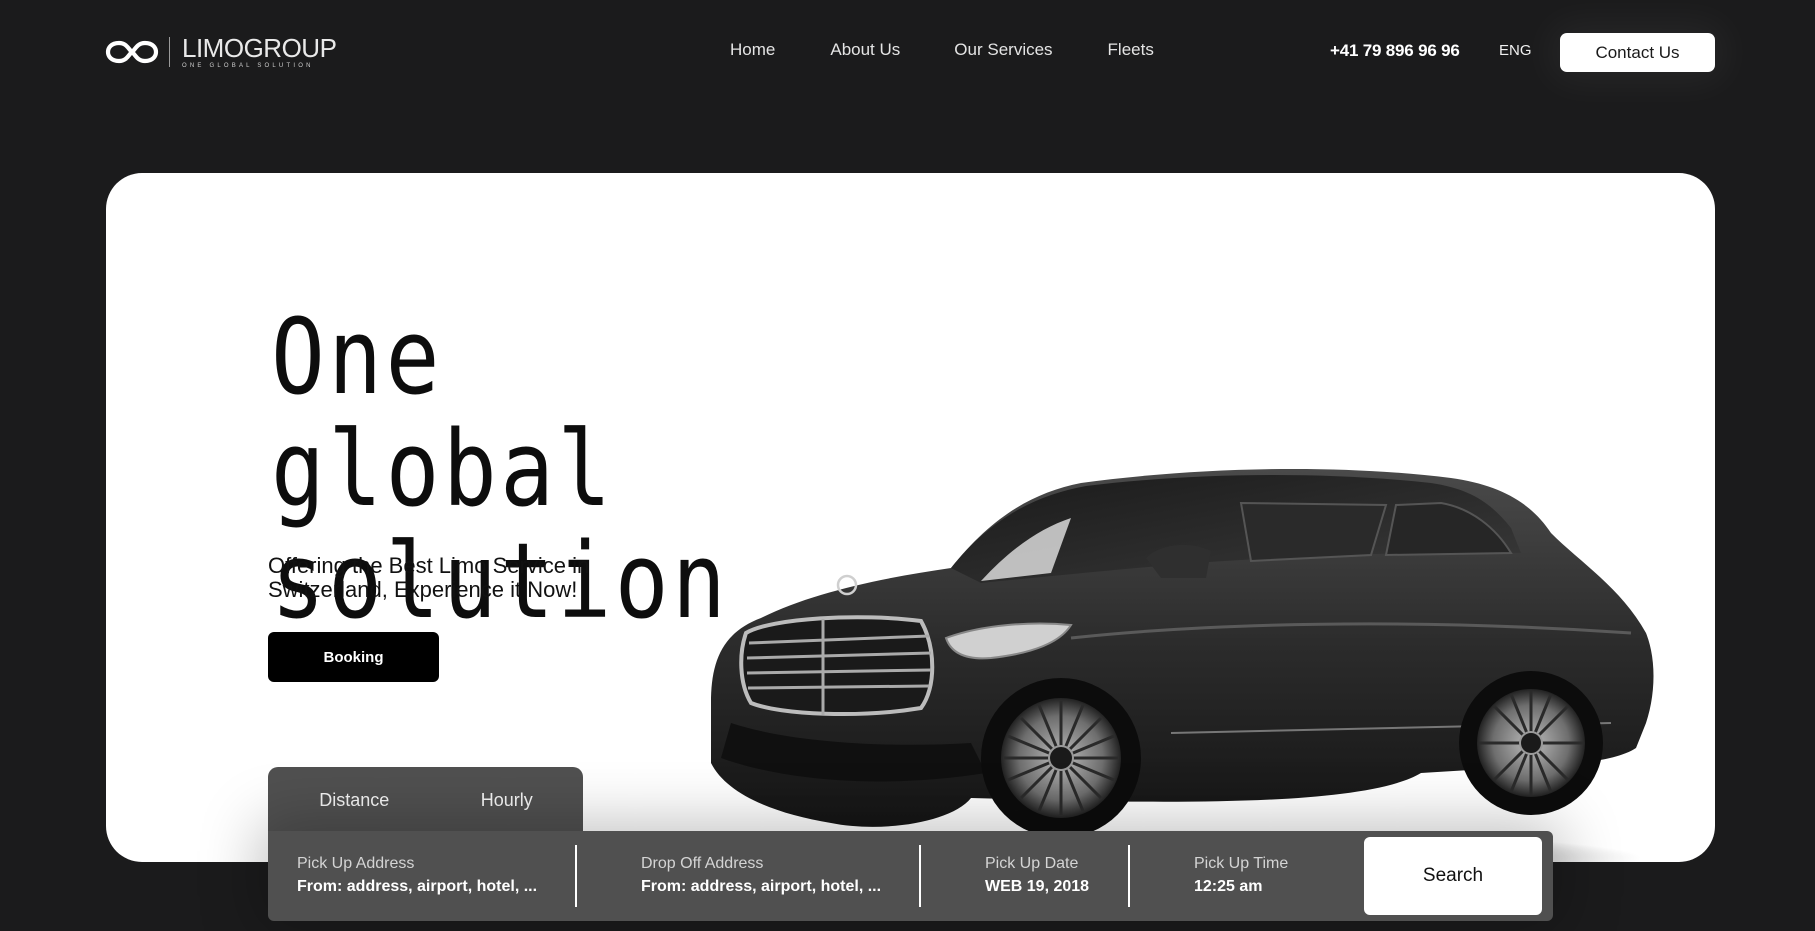  What do you see at coordinates (1453, 876) in the screenshot?
I see `search-button: Search` at bounding box center [1453, 876].